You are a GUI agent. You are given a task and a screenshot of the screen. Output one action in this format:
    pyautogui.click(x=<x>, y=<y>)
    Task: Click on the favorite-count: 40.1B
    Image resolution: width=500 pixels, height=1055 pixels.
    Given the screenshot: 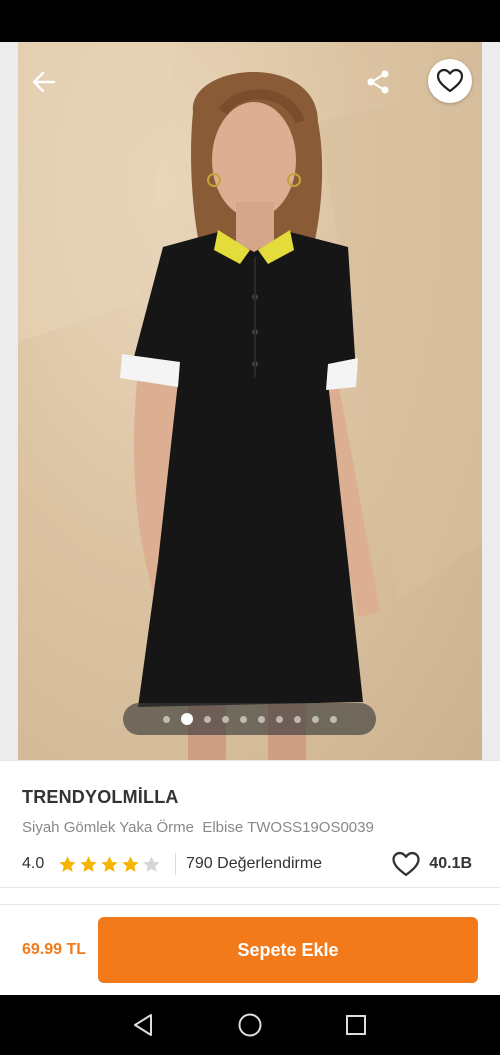 What is the action you would take?
    pyautogui.click(x=450, y=863)
    